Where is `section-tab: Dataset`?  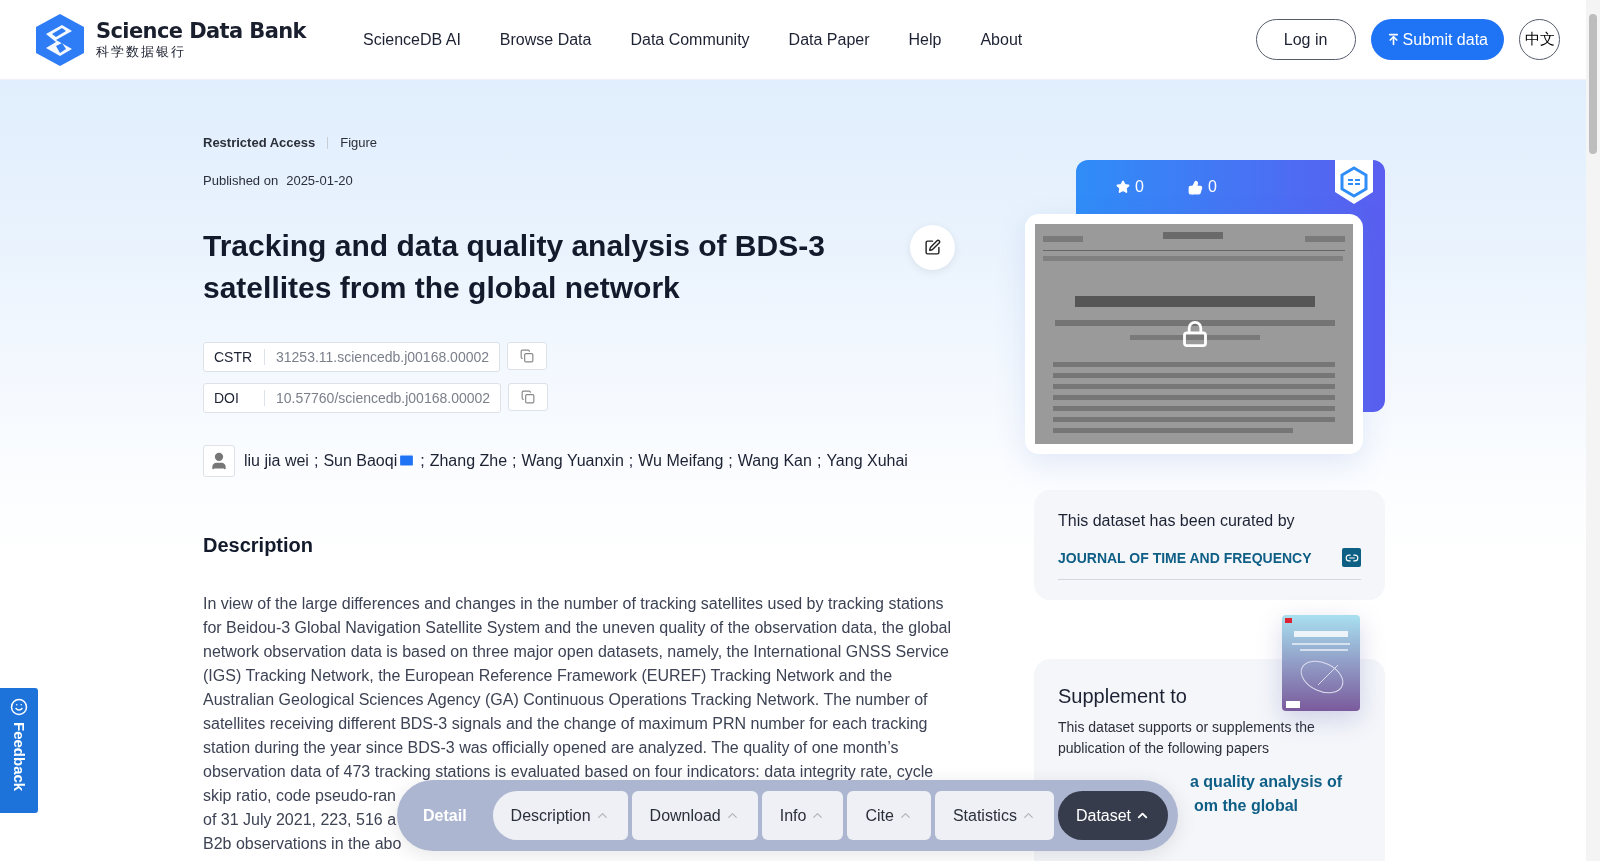 section-tab: Dataset is located at coordinates (1113, 815).